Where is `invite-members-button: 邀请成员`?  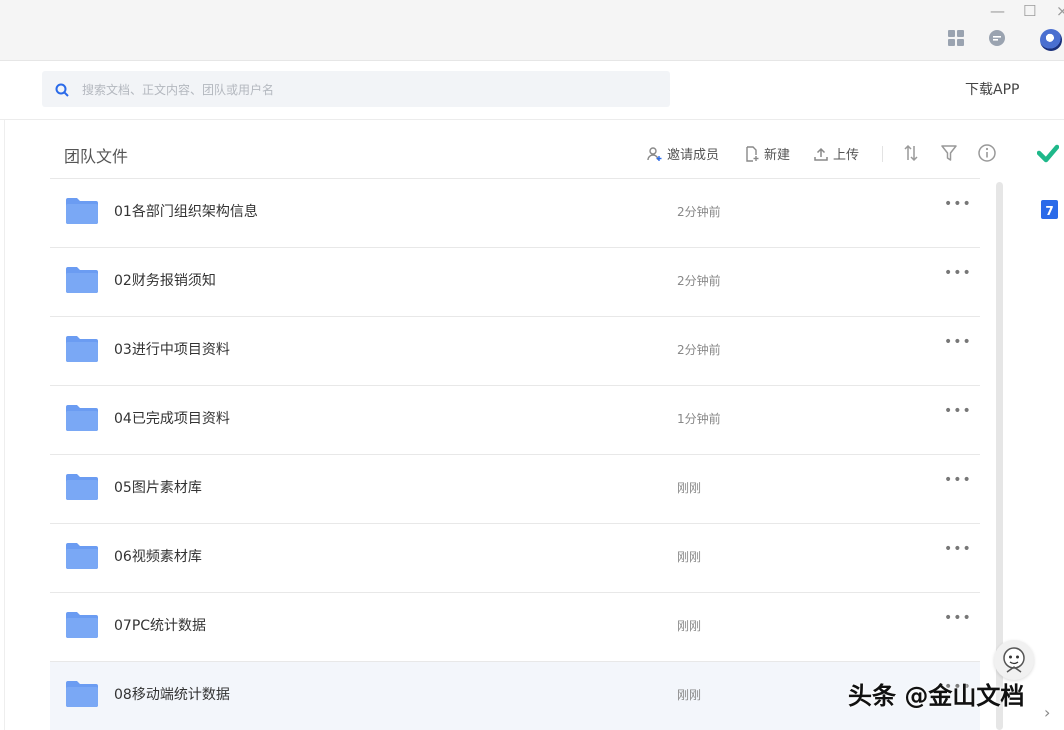
invite-members-button: 邀请成员 is located at coordinates (683, 153).